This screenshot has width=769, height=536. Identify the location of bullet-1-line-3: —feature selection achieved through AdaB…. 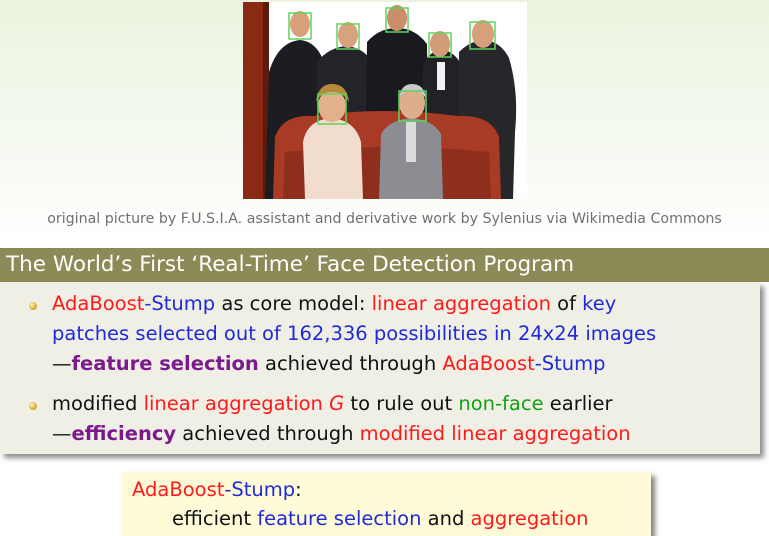
(354, 364).